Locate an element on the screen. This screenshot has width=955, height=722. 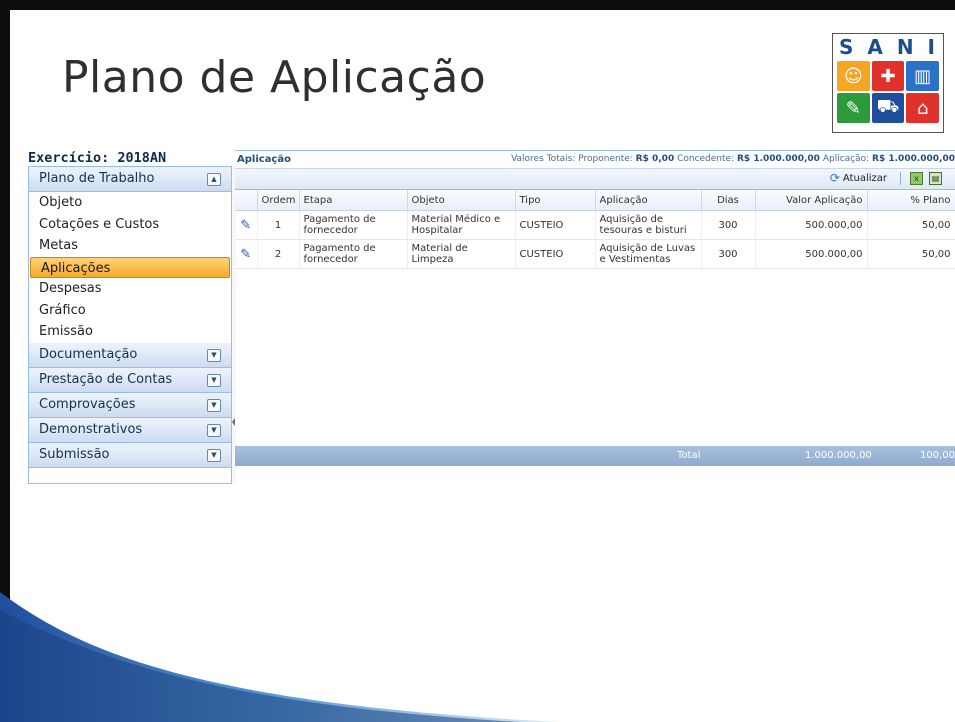
refresh-icon: ⟳ is located at coordinates (834, 178).